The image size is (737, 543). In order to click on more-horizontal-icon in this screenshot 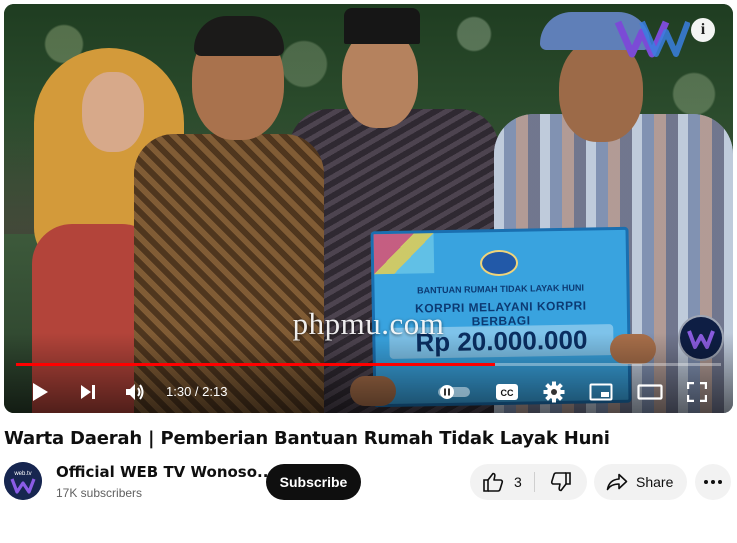, I will do `click(713, 482)`.